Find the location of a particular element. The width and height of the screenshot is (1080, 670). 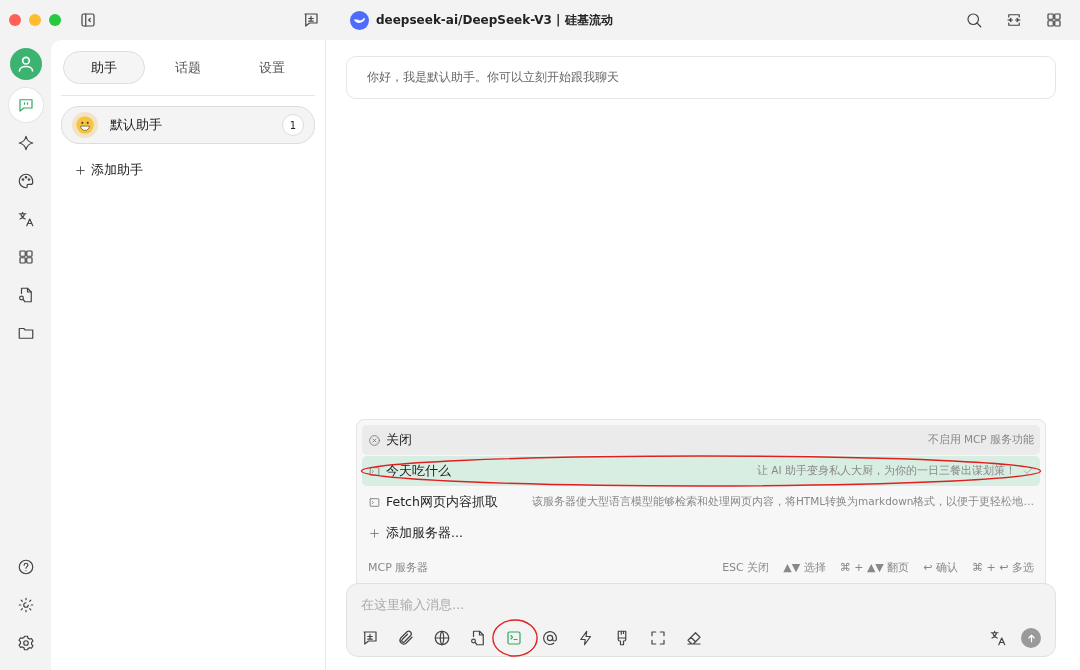

sidebar-tab: 助手 is located at coordinates (104, 67).